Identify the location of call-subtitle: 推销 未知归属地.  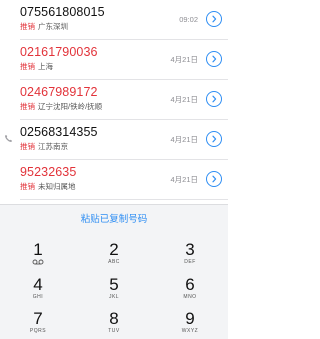
(48, 187).